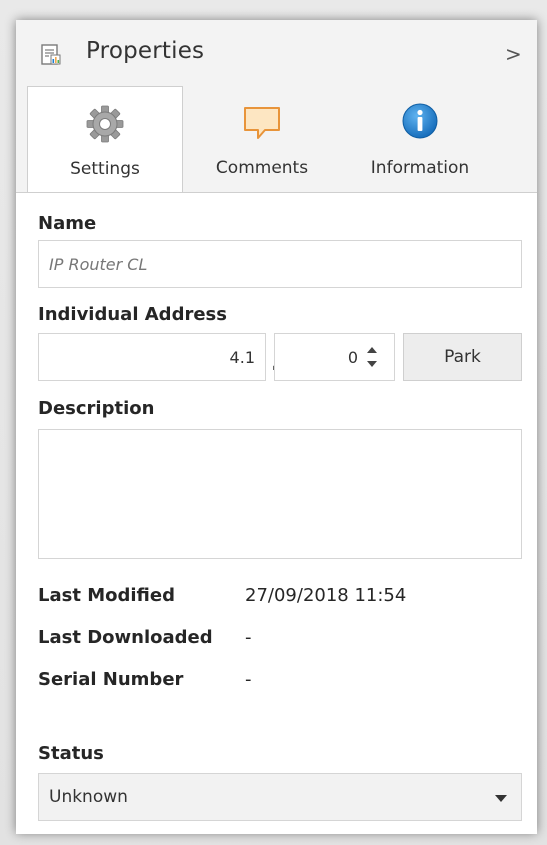 This screenshot has width=547, height=845. I want to click on park-button: Park, so click(462, 357).